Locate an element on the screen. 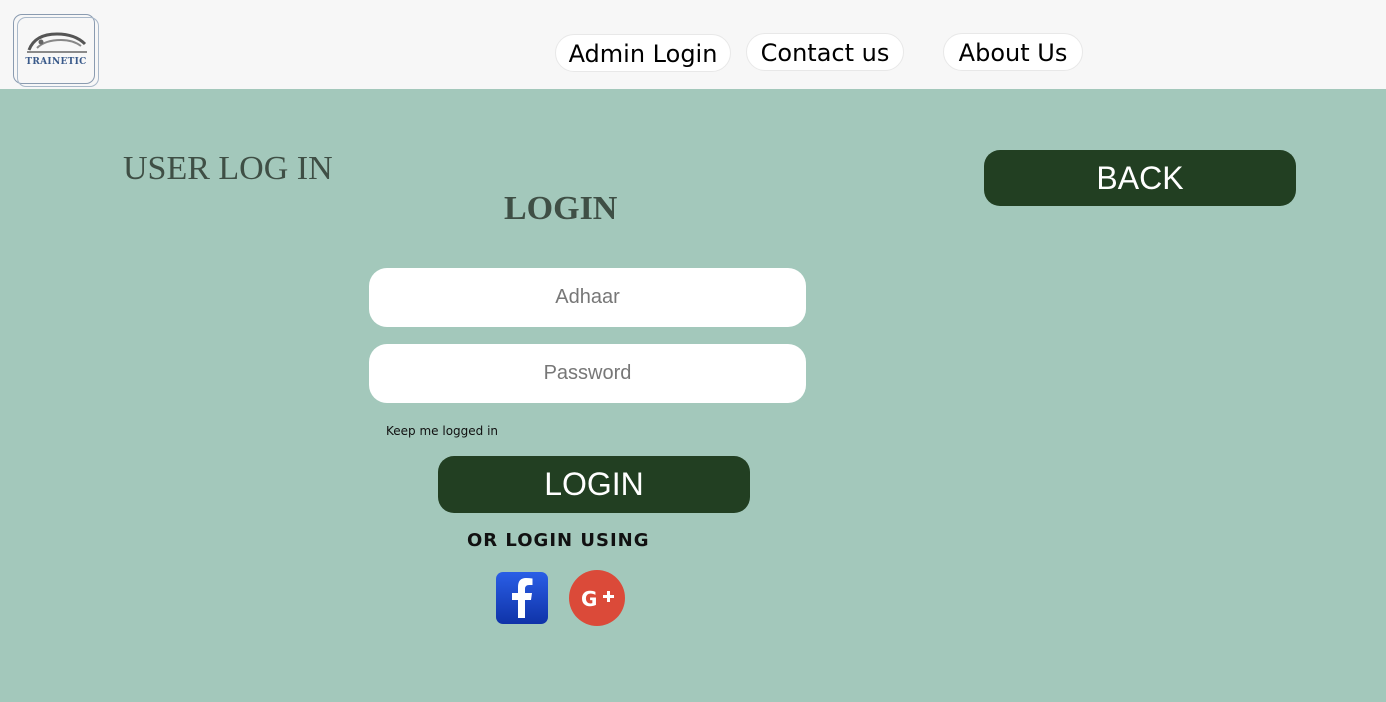  keep-logged-in-label: Keep me logged in is located at coordinates (442, 431).